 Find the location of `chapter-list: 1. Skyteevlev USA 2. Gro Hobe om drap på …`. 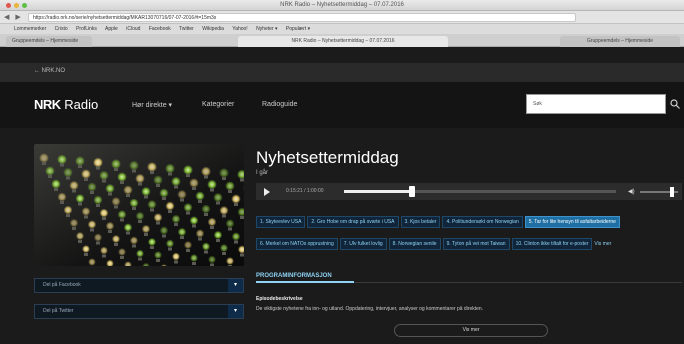

chapter-list: 1. Skyteevlev USA 2. Gro Hobe om drap på … is located at coordinates (470, 232).